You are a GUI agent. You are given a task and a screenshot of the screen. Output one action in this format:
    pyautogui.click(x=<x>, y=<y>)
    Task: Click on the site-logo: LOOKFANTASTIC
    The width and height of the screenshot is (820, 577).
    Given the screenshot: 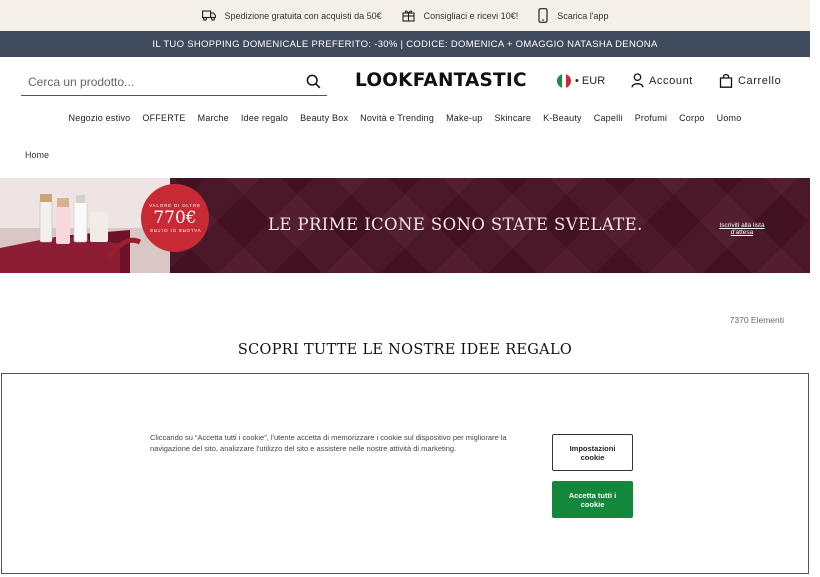 What is the action you would take?
    pyautogui.click(x=441, y=80)
    